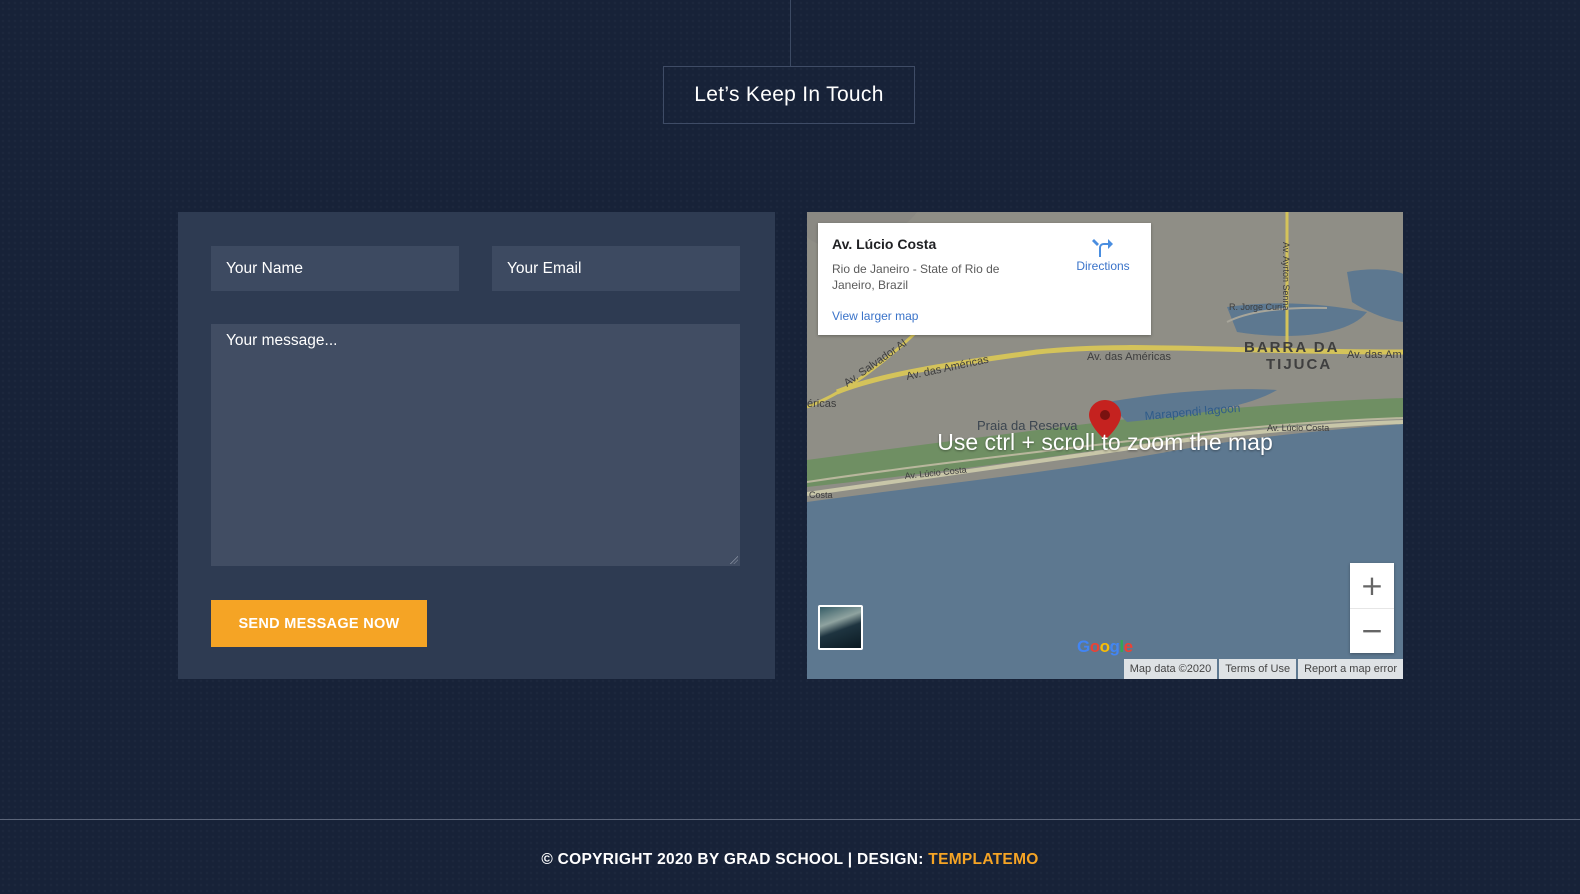 Image resolution: width=1580 pixels, height=894 pixels. I want to click on section-heading: Let’s Keep In Touch, so click(789, 95).